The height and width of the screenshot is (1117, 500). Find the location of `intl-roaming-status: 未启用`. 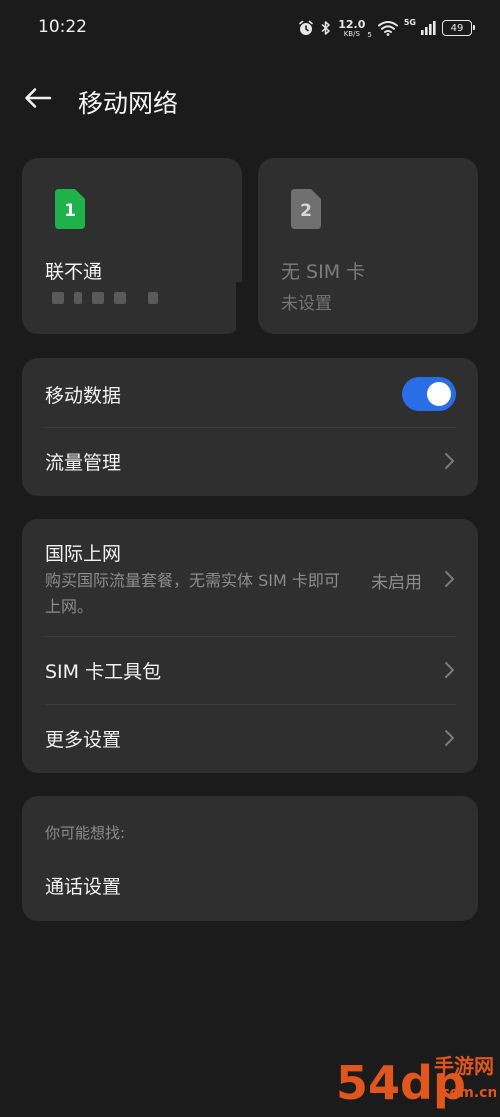

intl-roaming-status: 未启用 is located at coordinates (396, 583).